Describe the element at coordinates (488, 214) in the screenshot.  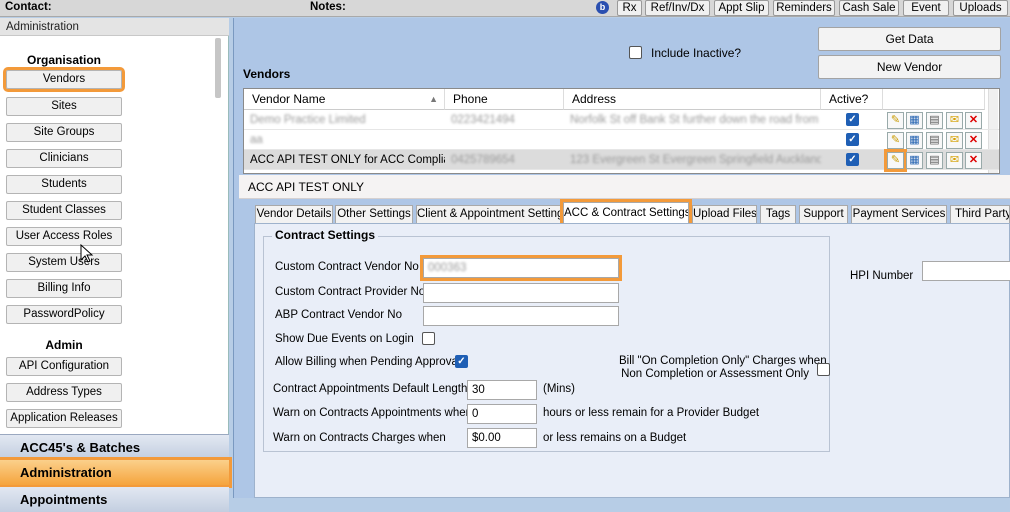
I see `tab-client-appointment-settings: Client & Appointment Settings` at that location.